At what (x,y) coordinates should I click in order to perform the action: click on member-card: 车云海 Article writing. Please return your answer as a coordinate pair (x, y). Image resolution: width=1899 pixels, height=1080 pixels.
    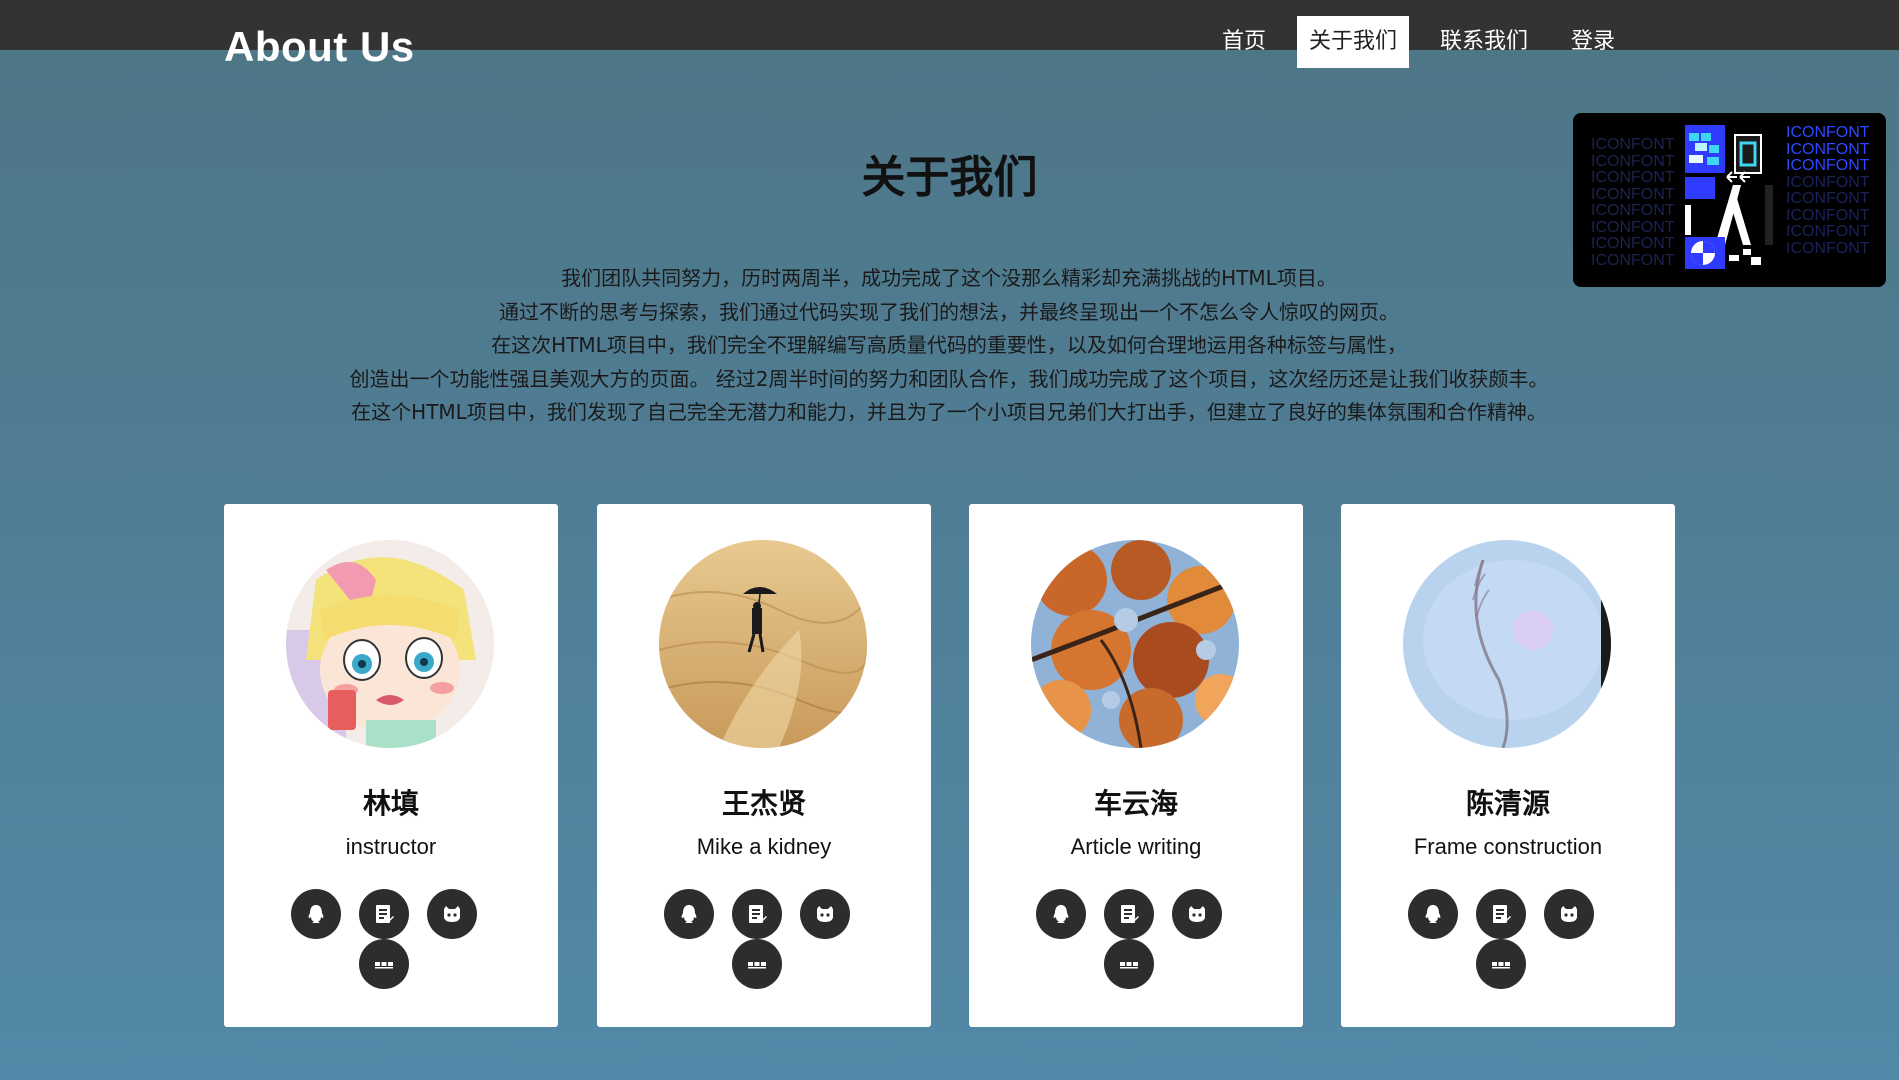
    Looking at the image, I should click on (1136, 765).